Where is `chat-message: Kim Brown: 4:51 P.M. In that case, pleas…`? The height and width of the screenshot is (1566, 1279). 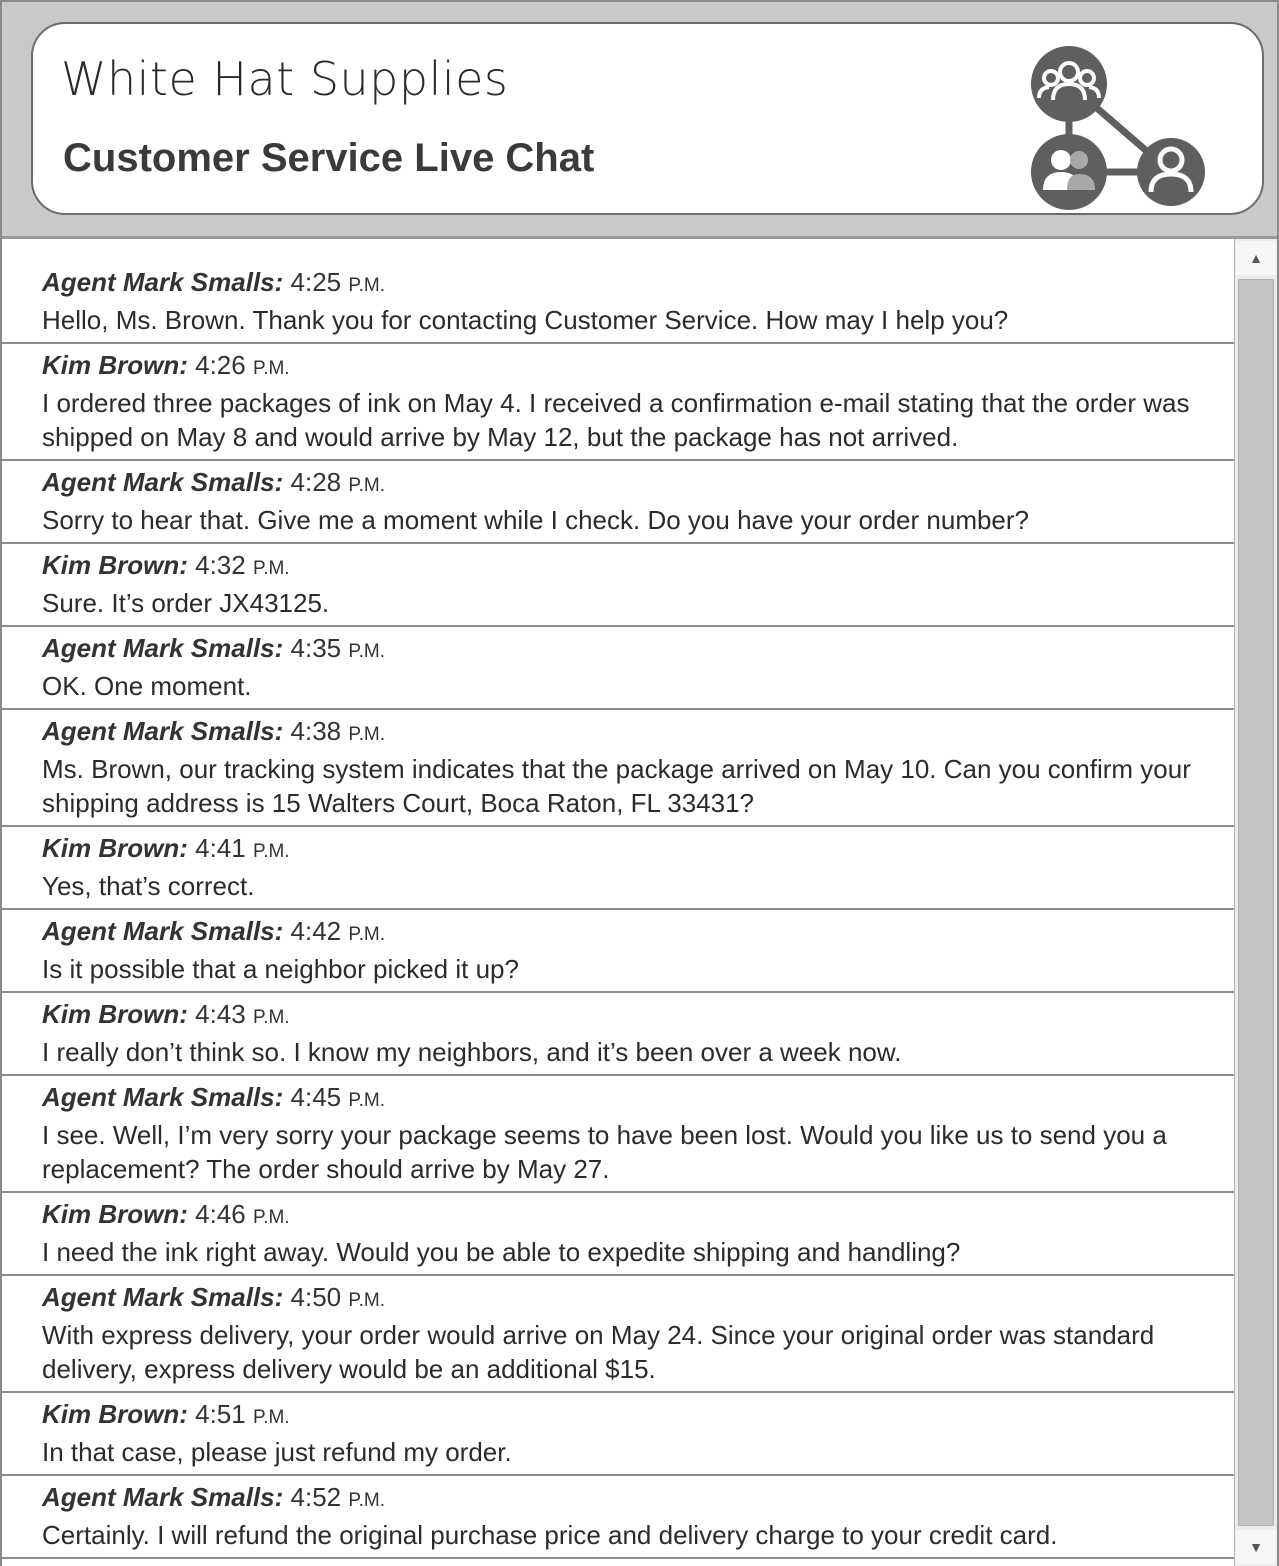 chat-message: Kim Brown: 4:51 P.M. In that case, pleas… is located at coordinates (619, 1434).